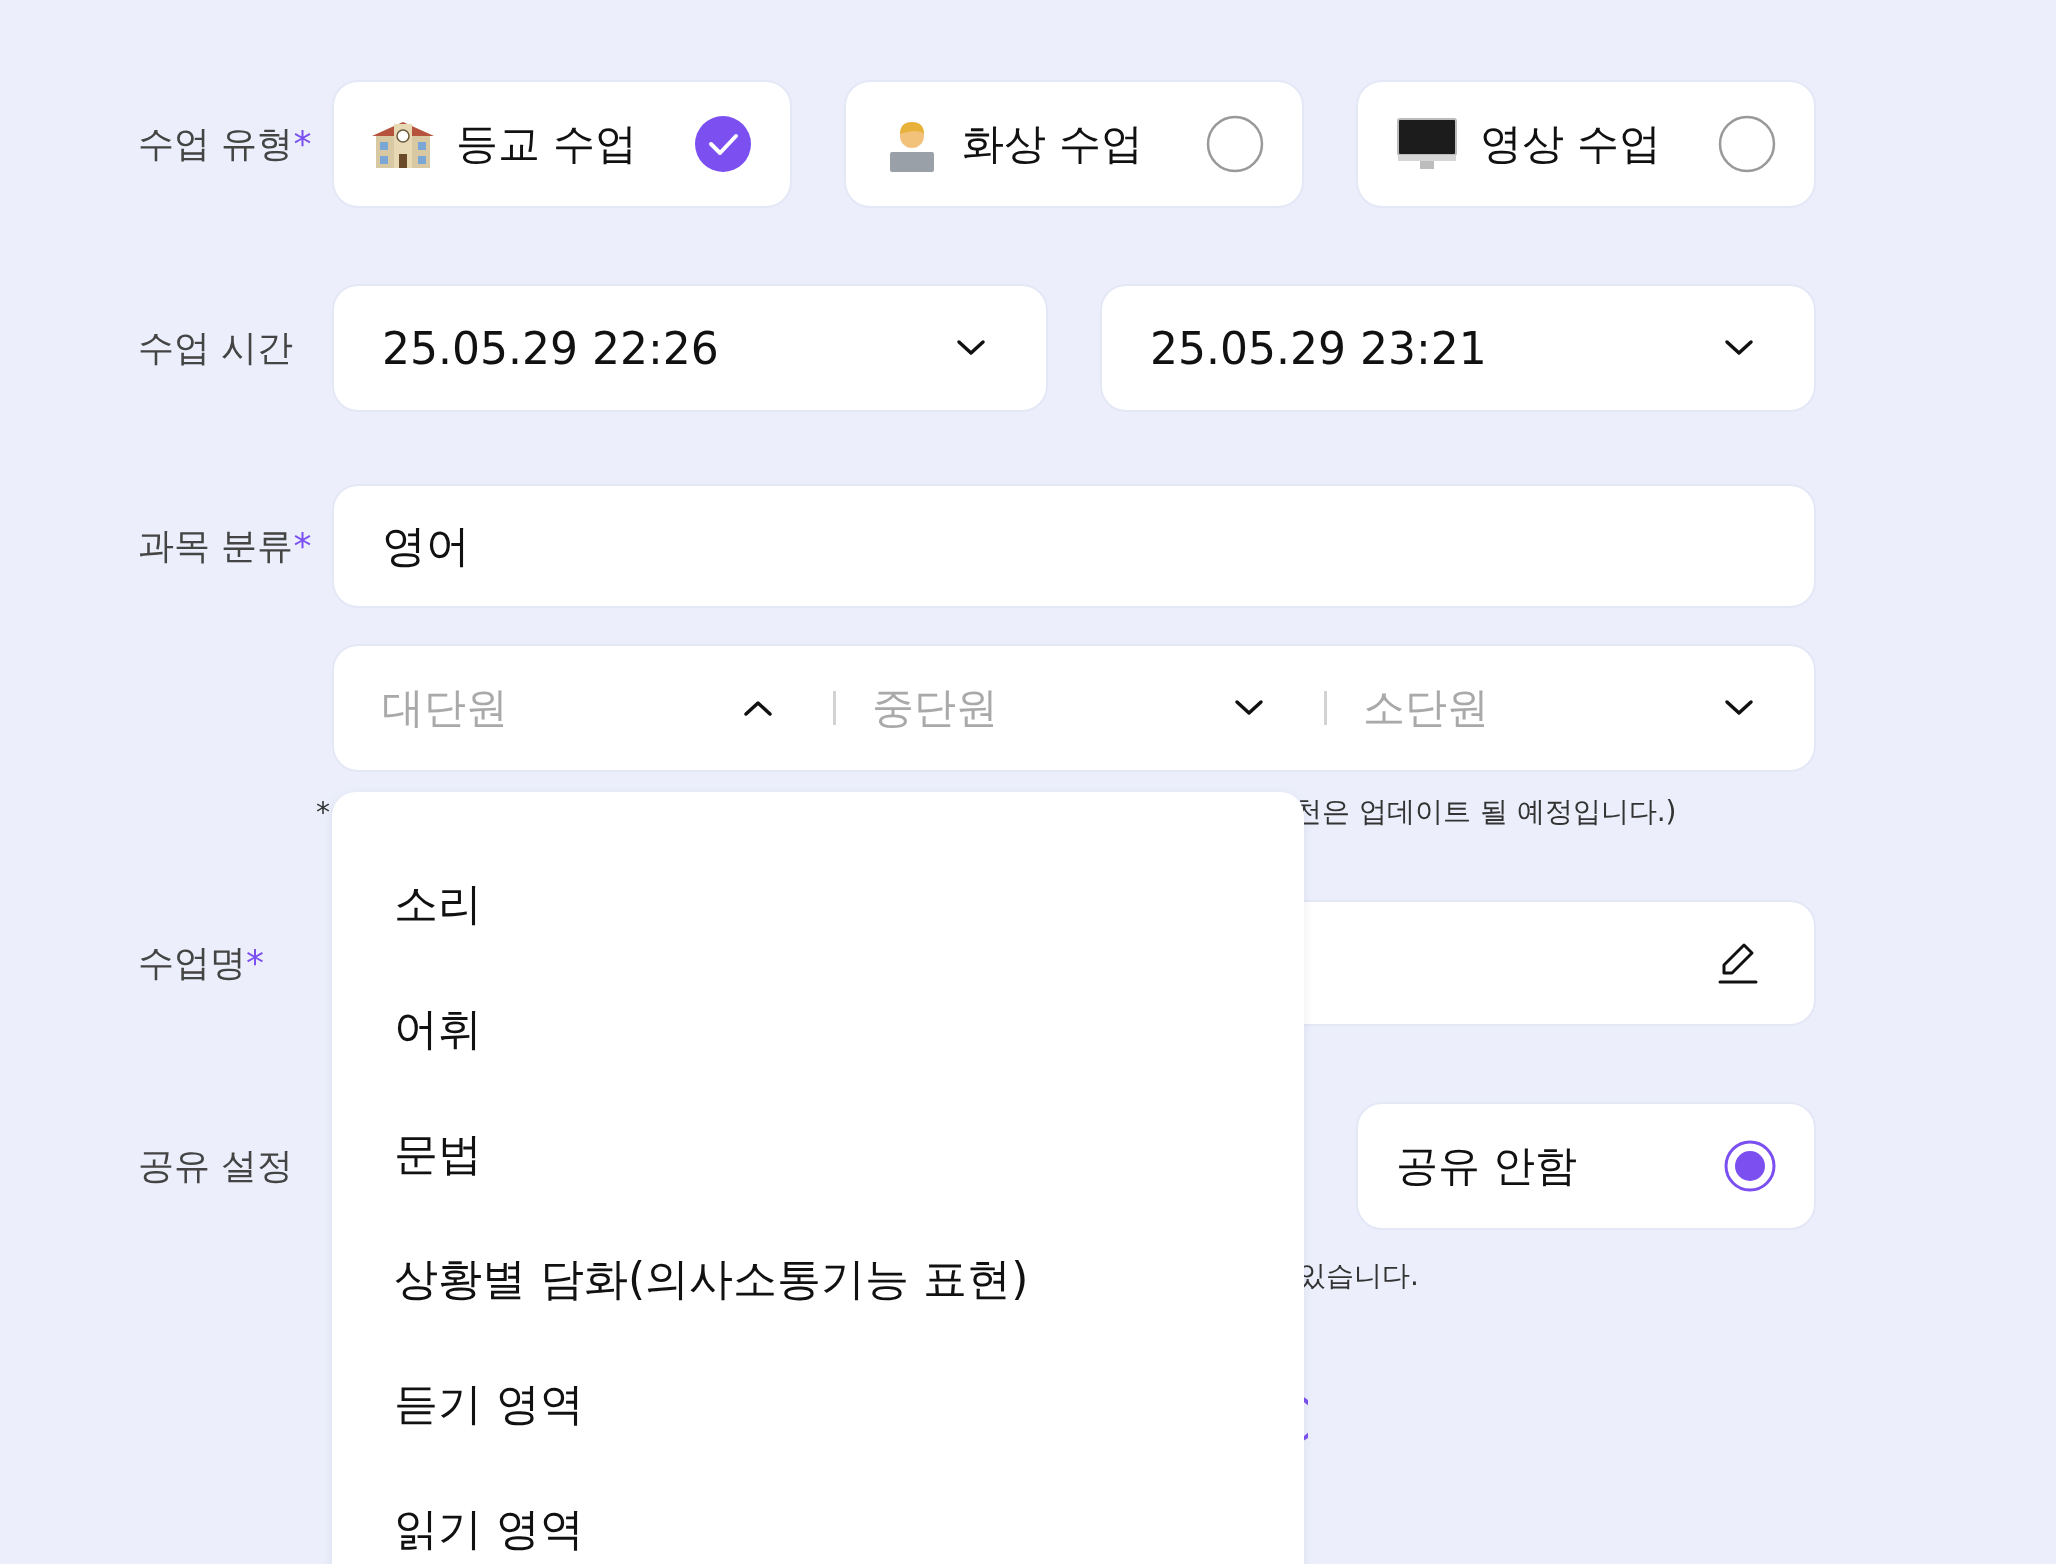 The width and height of the screenshot is (2056, 1564). What do you see at coordinates (201, 962) in the screenshot?
I see `field-label: 수업명*` at bounding box center [201, 962].